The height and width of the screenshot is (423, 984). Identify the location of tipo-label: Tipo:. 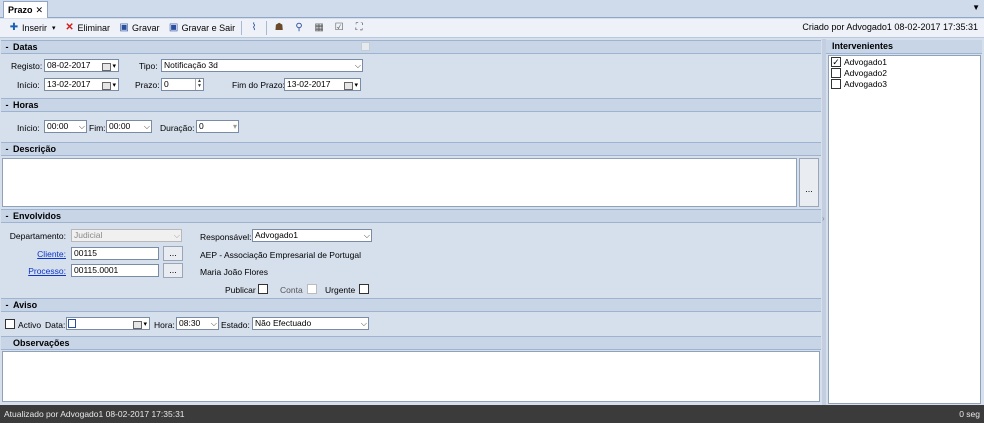
(148, 66).